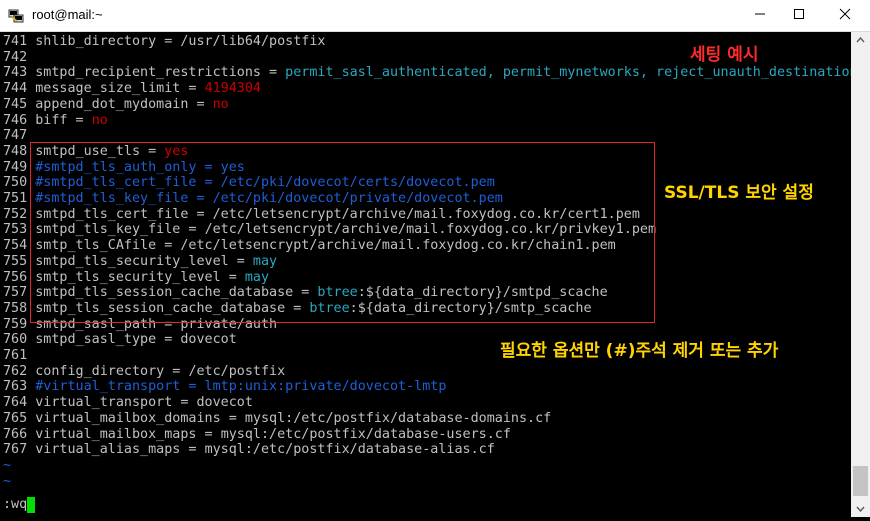  Describe the element at coordinates (760, 16) in the screenshot. I see `minimize-icon` at that location.